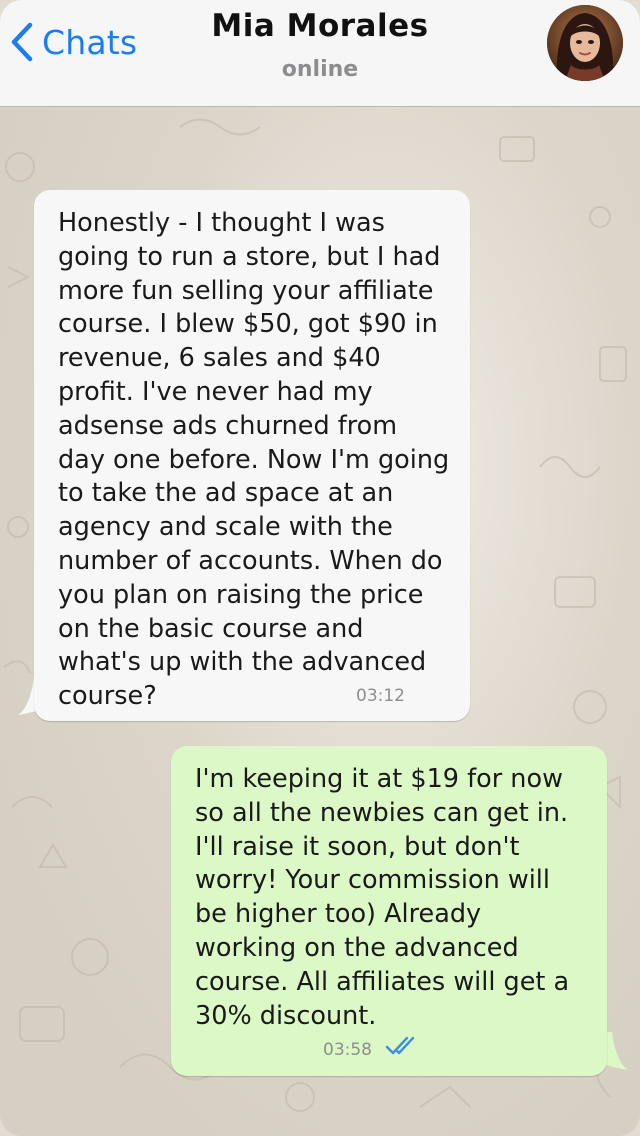 The width and height of the screenshot is (640, 1136). I want to click on message-timestamp: 03:12, so click(380, 696).